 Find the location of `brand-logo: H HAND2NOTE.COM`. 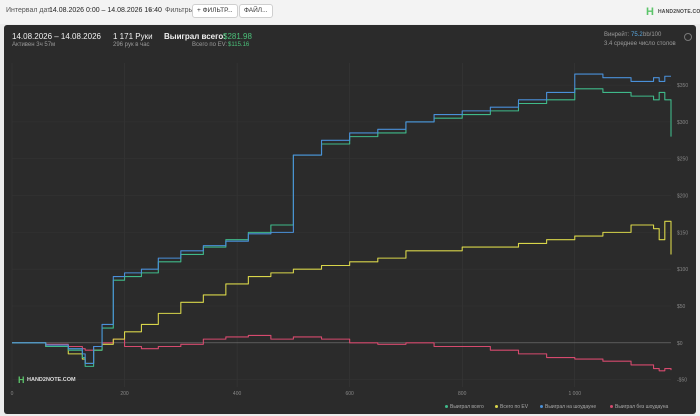

brand-logo: H HAND2NOTE.COM is located at coordinates (673, 12).